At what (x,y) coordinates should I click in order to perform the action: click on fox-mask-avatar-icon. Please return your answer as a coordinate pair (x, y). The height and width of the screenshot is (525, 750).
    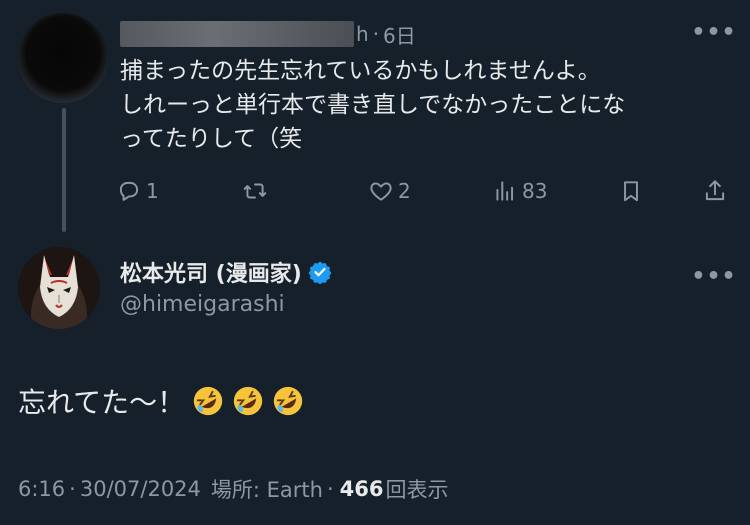
    Looking at the image, I should click on (59, 288).